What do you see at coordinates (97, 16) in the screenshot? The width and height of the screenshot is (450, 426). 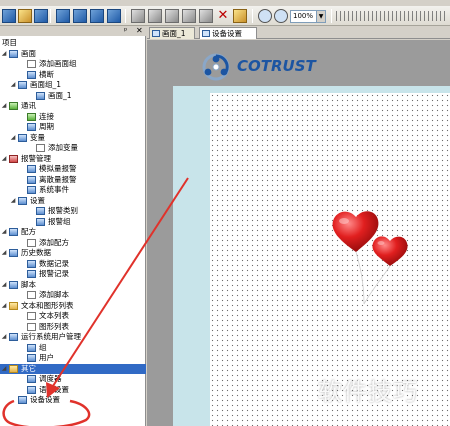 I see `simulate-icon` at bounding box center [97, 16].